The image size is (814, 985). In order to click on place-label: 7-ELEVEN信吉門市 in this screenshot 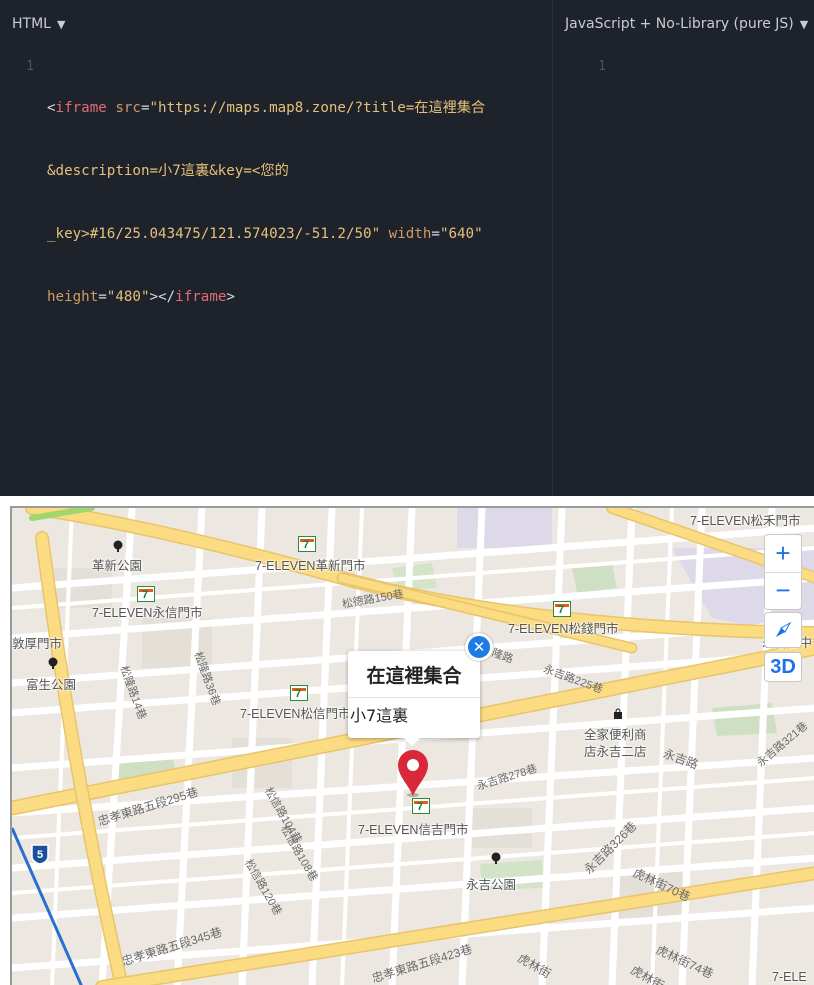, I will do `click(413, 830)`.